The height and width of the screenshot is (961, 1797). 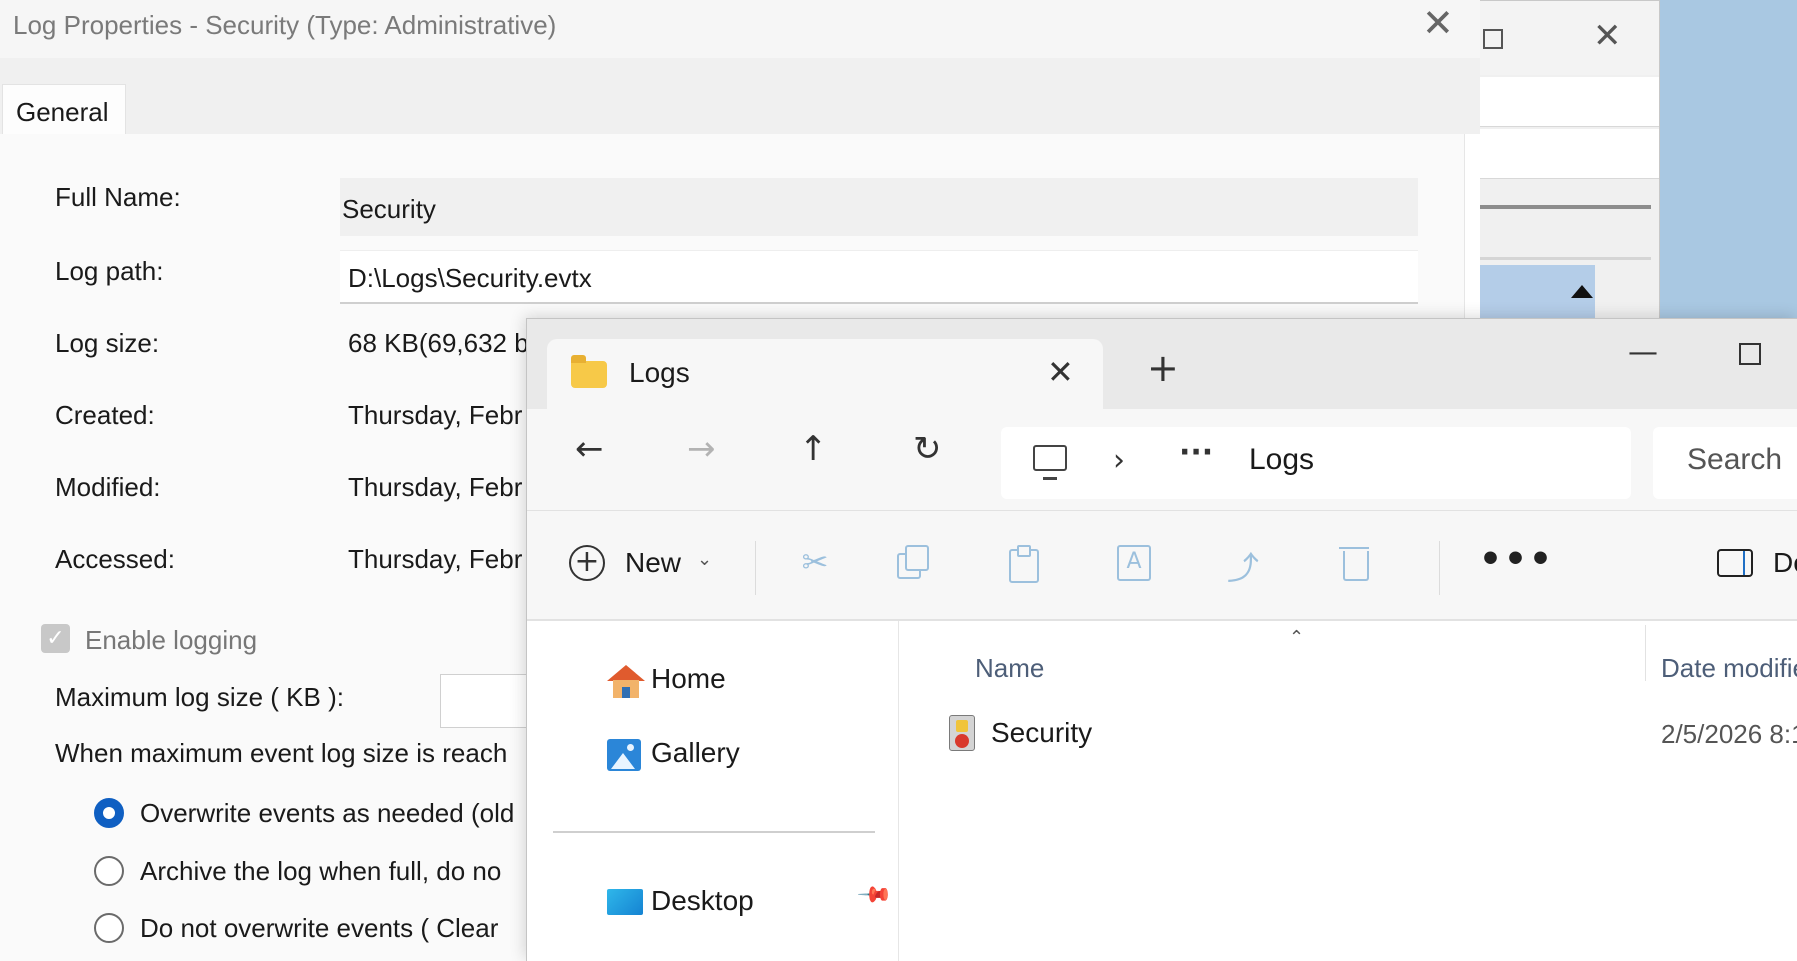 What do you see at coordinates (813, 449) in the screenshot?
I see `up-arrow-icon: ↑` at bounding box center [813, 449].